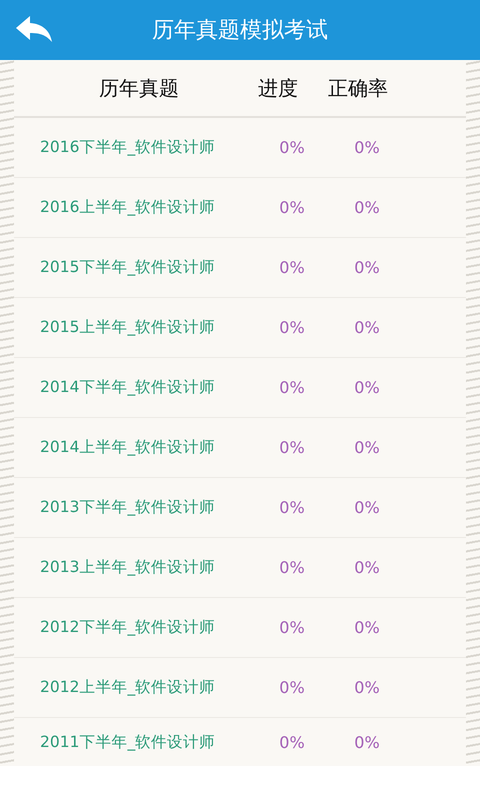 This screenshot has width=480, height=800. What do you see at coordinates (128, 147) in the screenshot?
I see `exam-name: 2016下半年_软件设计师` at bounding box center [128, 147].